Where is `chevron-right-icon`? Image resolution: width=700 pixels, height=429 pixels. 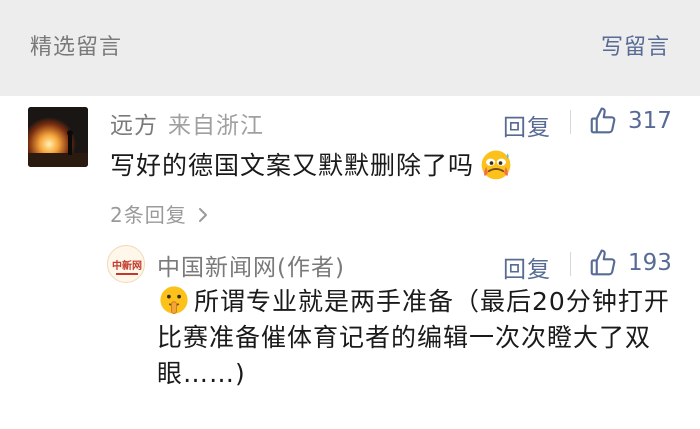 chevron-right-icon is located at coordinates (203, 215).